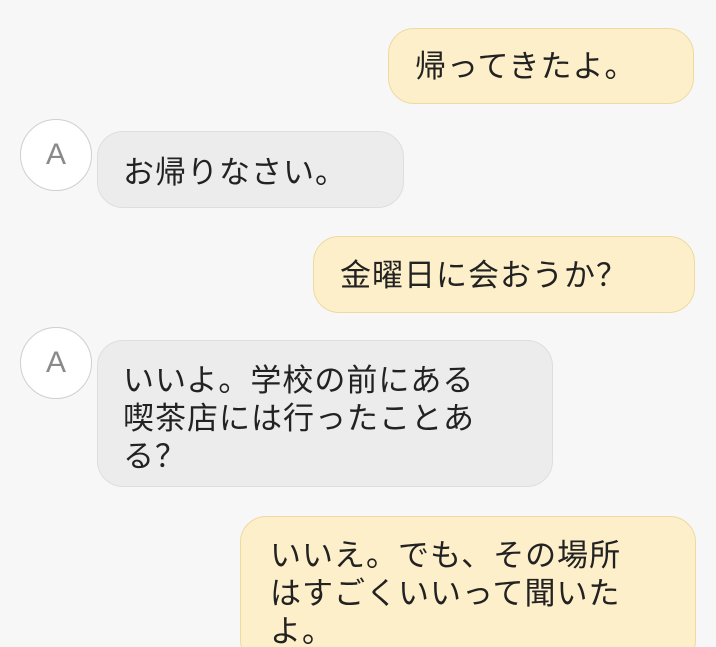  What do you see at coordinates (235, 173) in the screenshot?
I see `message-text: お帰りなさい。` at bounding box center [235, 173].